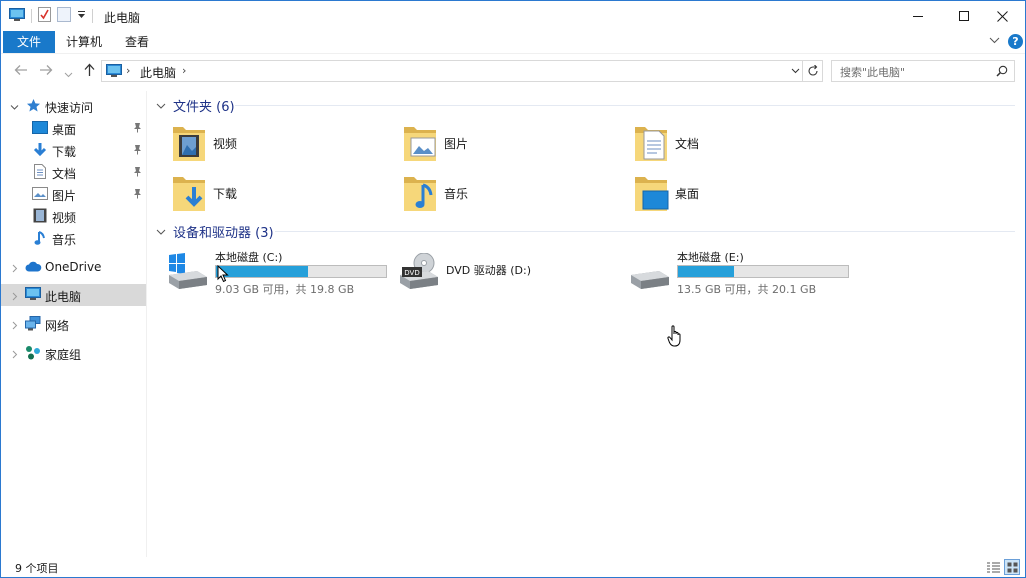 This screenshot has width=1026, height=578. I want to click on sidebar-item-documents: 文档, so click(73, 172).